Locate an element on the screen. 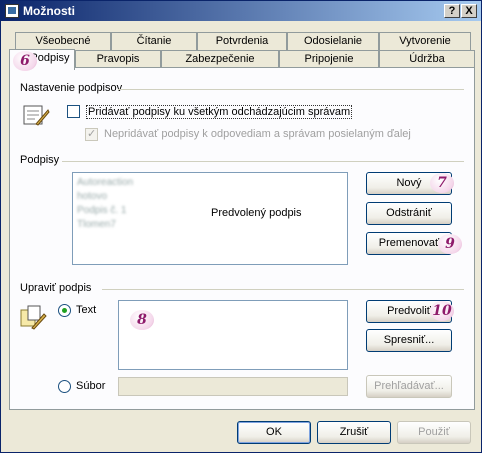 Image resolution: width=482 pixels, height=453 pixels. callout-badge-7: 7 is located at coordinates (442, 183).